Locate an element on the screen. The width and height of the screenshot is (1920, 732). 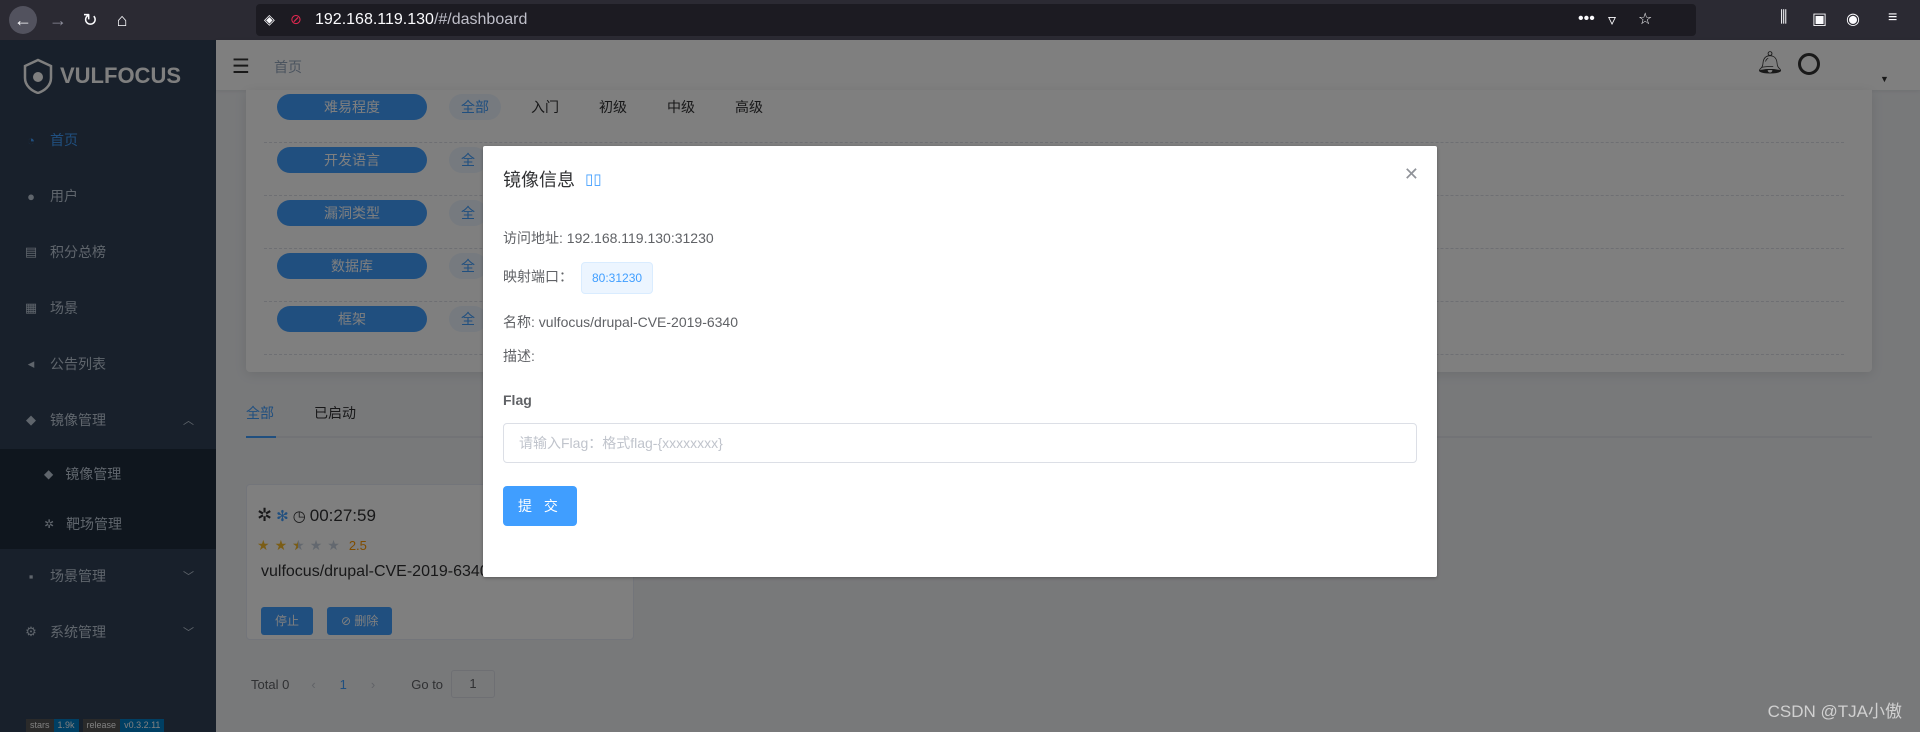
name-value: vulfocus/drupal-CVE-2019-6340 is located at coordinates (638, 322).